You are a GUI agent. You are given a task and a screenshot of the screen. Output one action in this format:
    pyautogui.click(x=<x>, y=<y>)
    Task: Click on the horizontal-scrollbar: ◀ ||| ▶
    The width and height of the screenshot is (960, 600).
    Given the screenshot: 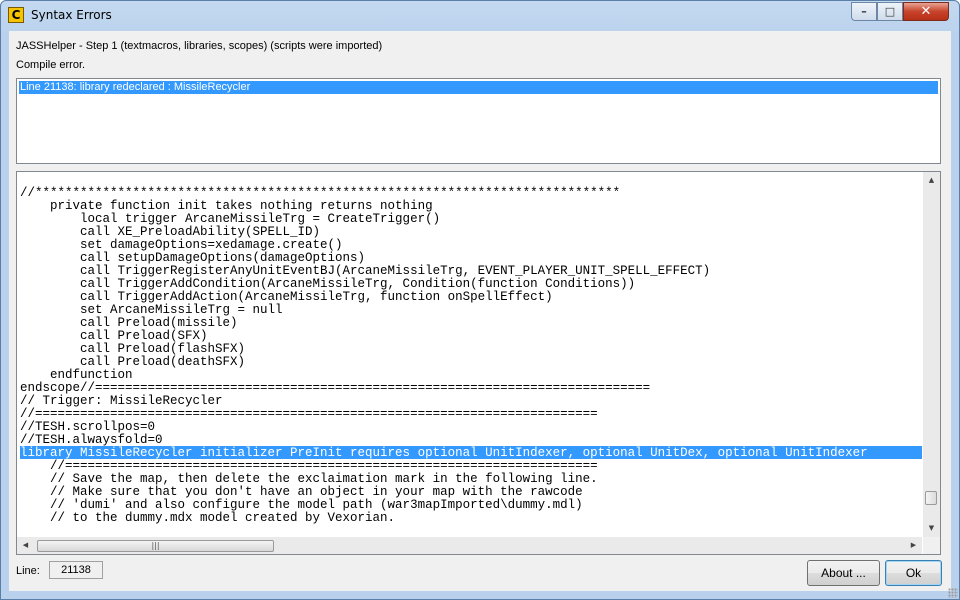 What is the action you would take?
    pyautogui.click(x=469, y=545)
    